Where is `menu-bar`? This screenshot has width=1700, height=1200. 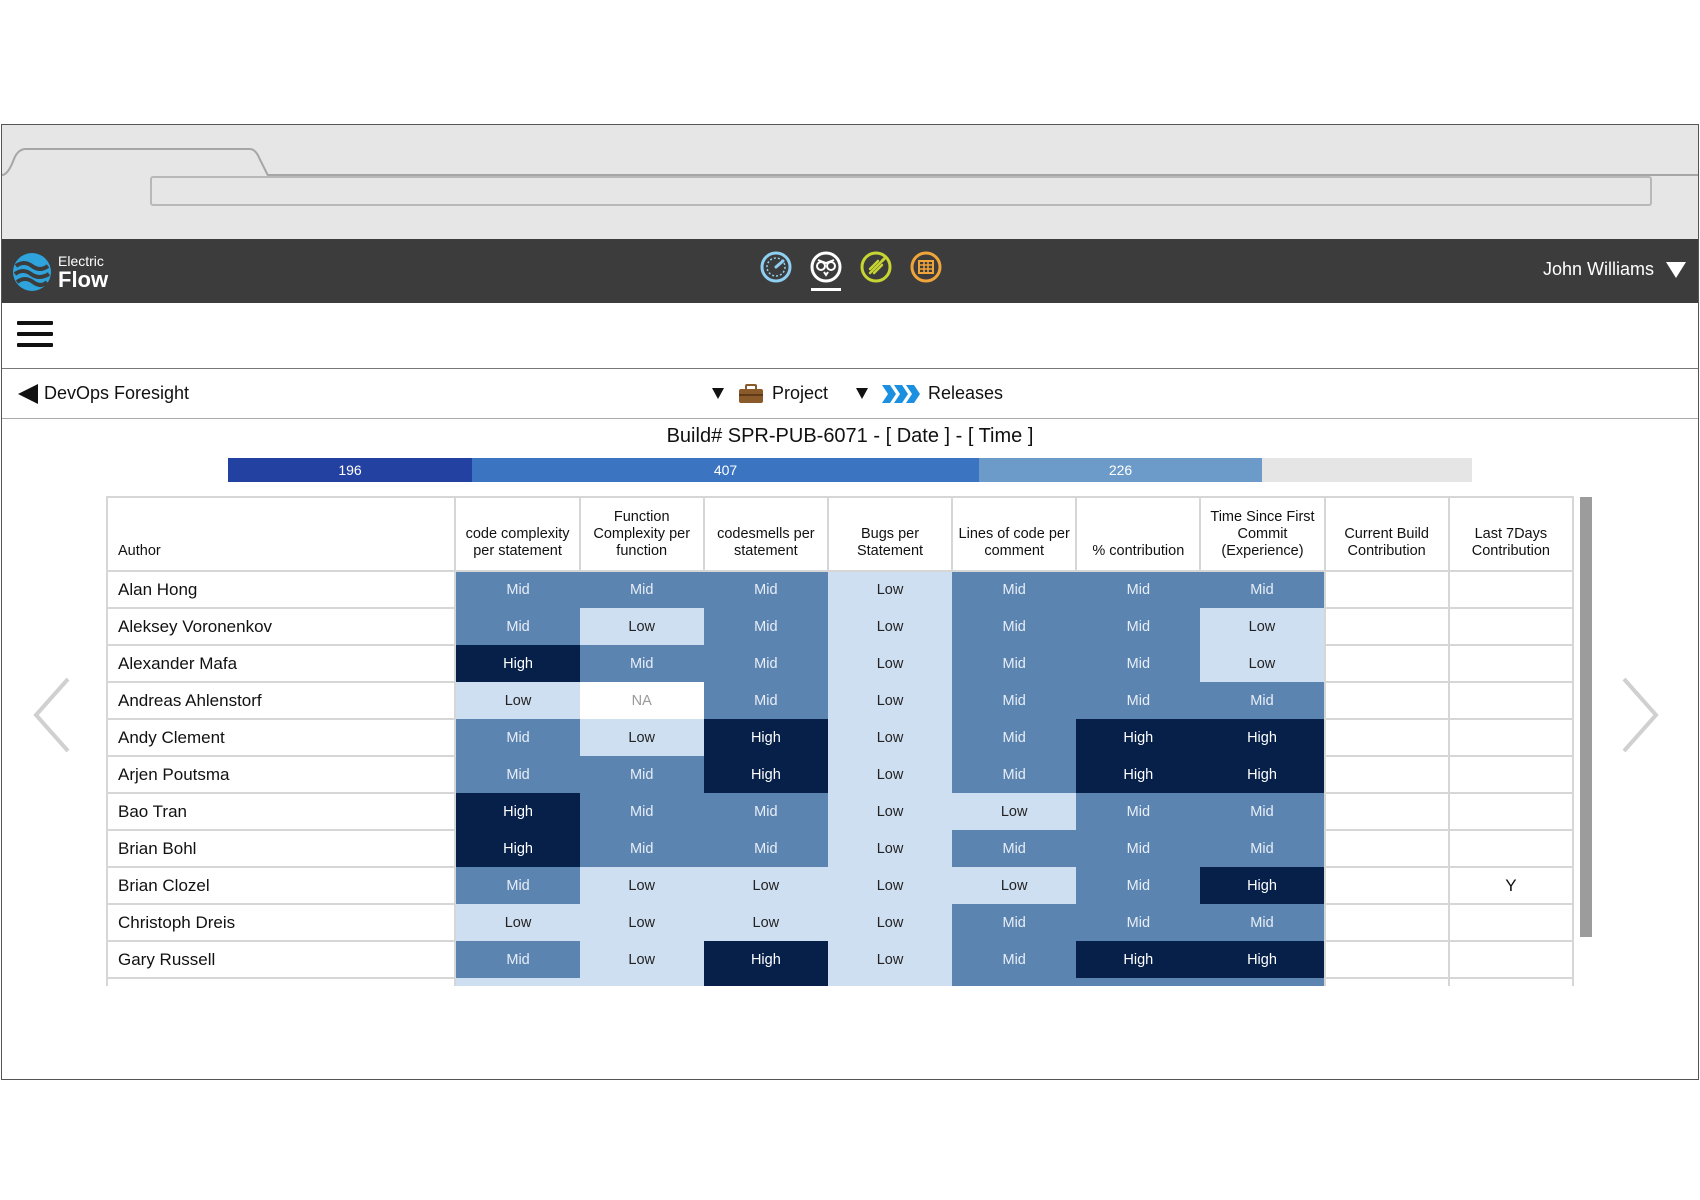 menu-bar is located at coordinates (850, 336).